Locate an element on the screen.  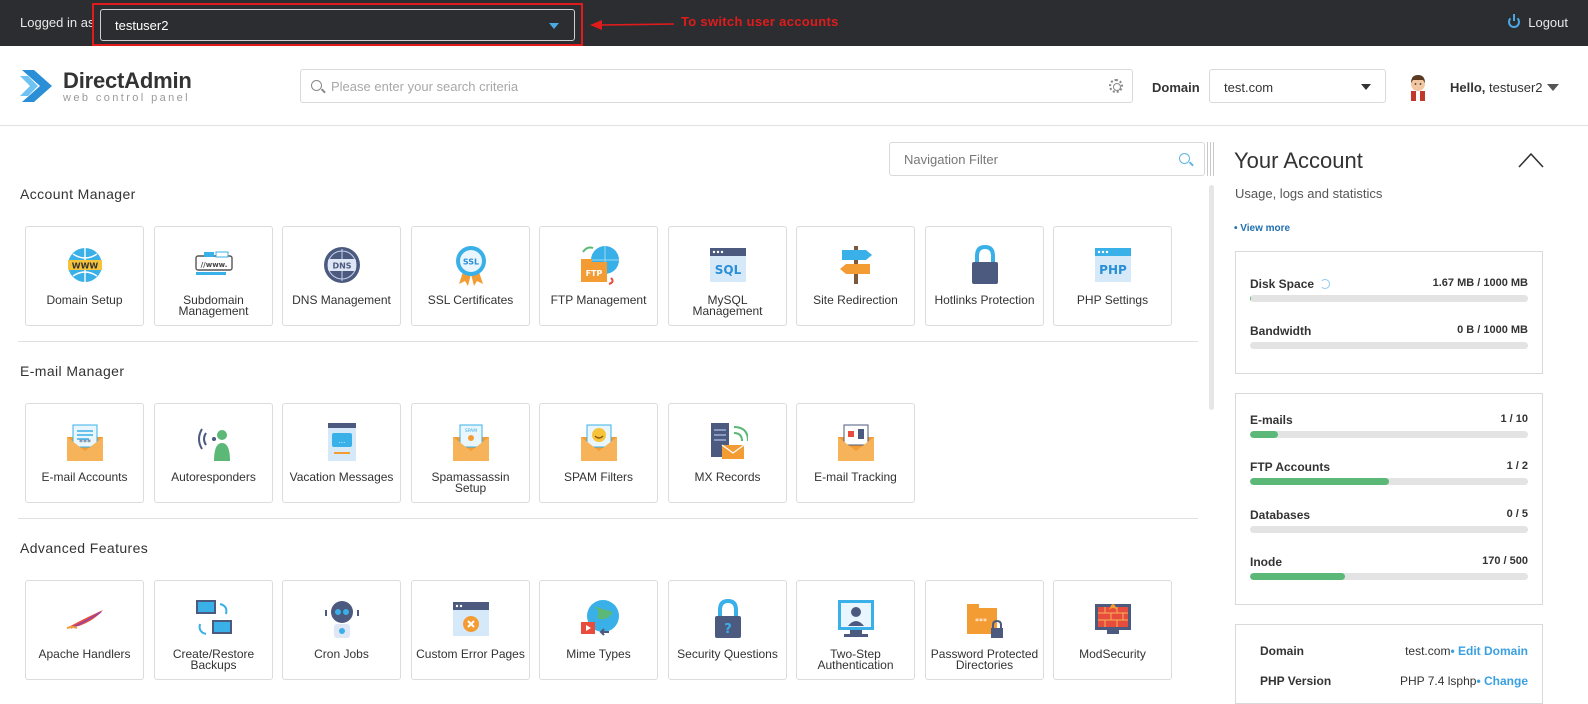
info-key: PHP Version is located at coordinates (1295, 681).